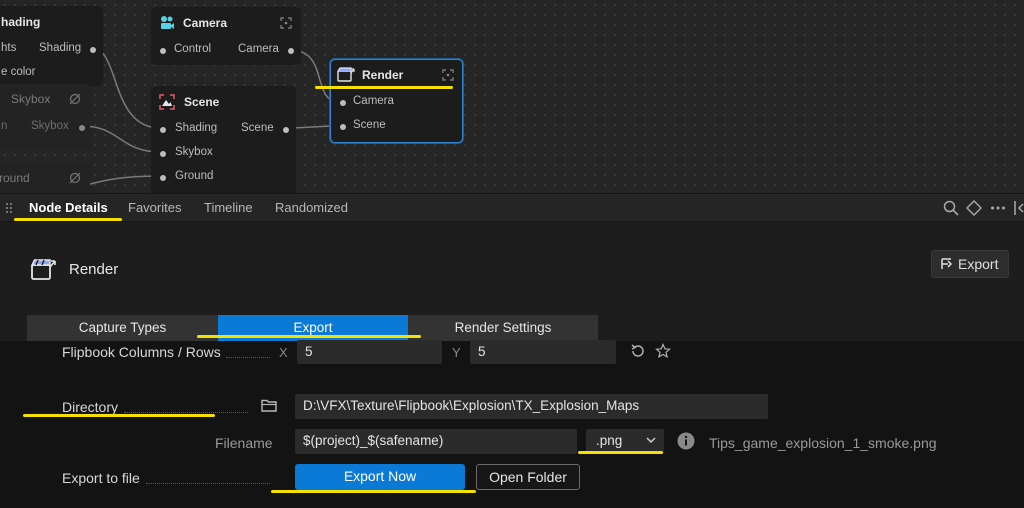  What do you see at coordinates (369, 352) in the screenshot?
I see `flipbook-columns-input: 5` at bounding box center [369, 352].